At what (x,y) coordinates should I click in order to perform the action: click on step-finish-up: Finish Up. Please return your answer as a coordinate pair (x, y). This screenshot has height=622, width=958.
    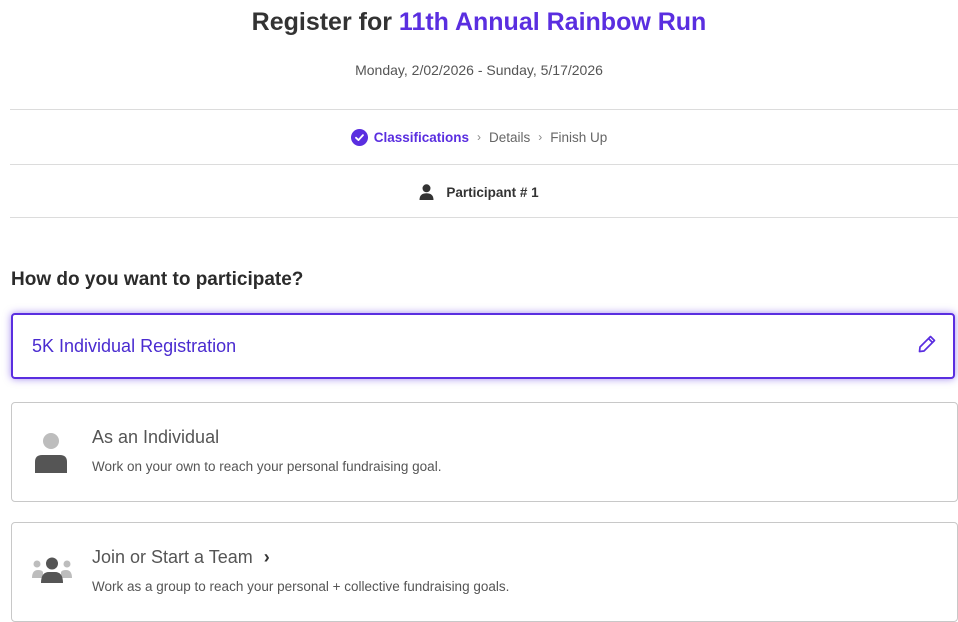
    Looking at the image, I should click on (579, 137).